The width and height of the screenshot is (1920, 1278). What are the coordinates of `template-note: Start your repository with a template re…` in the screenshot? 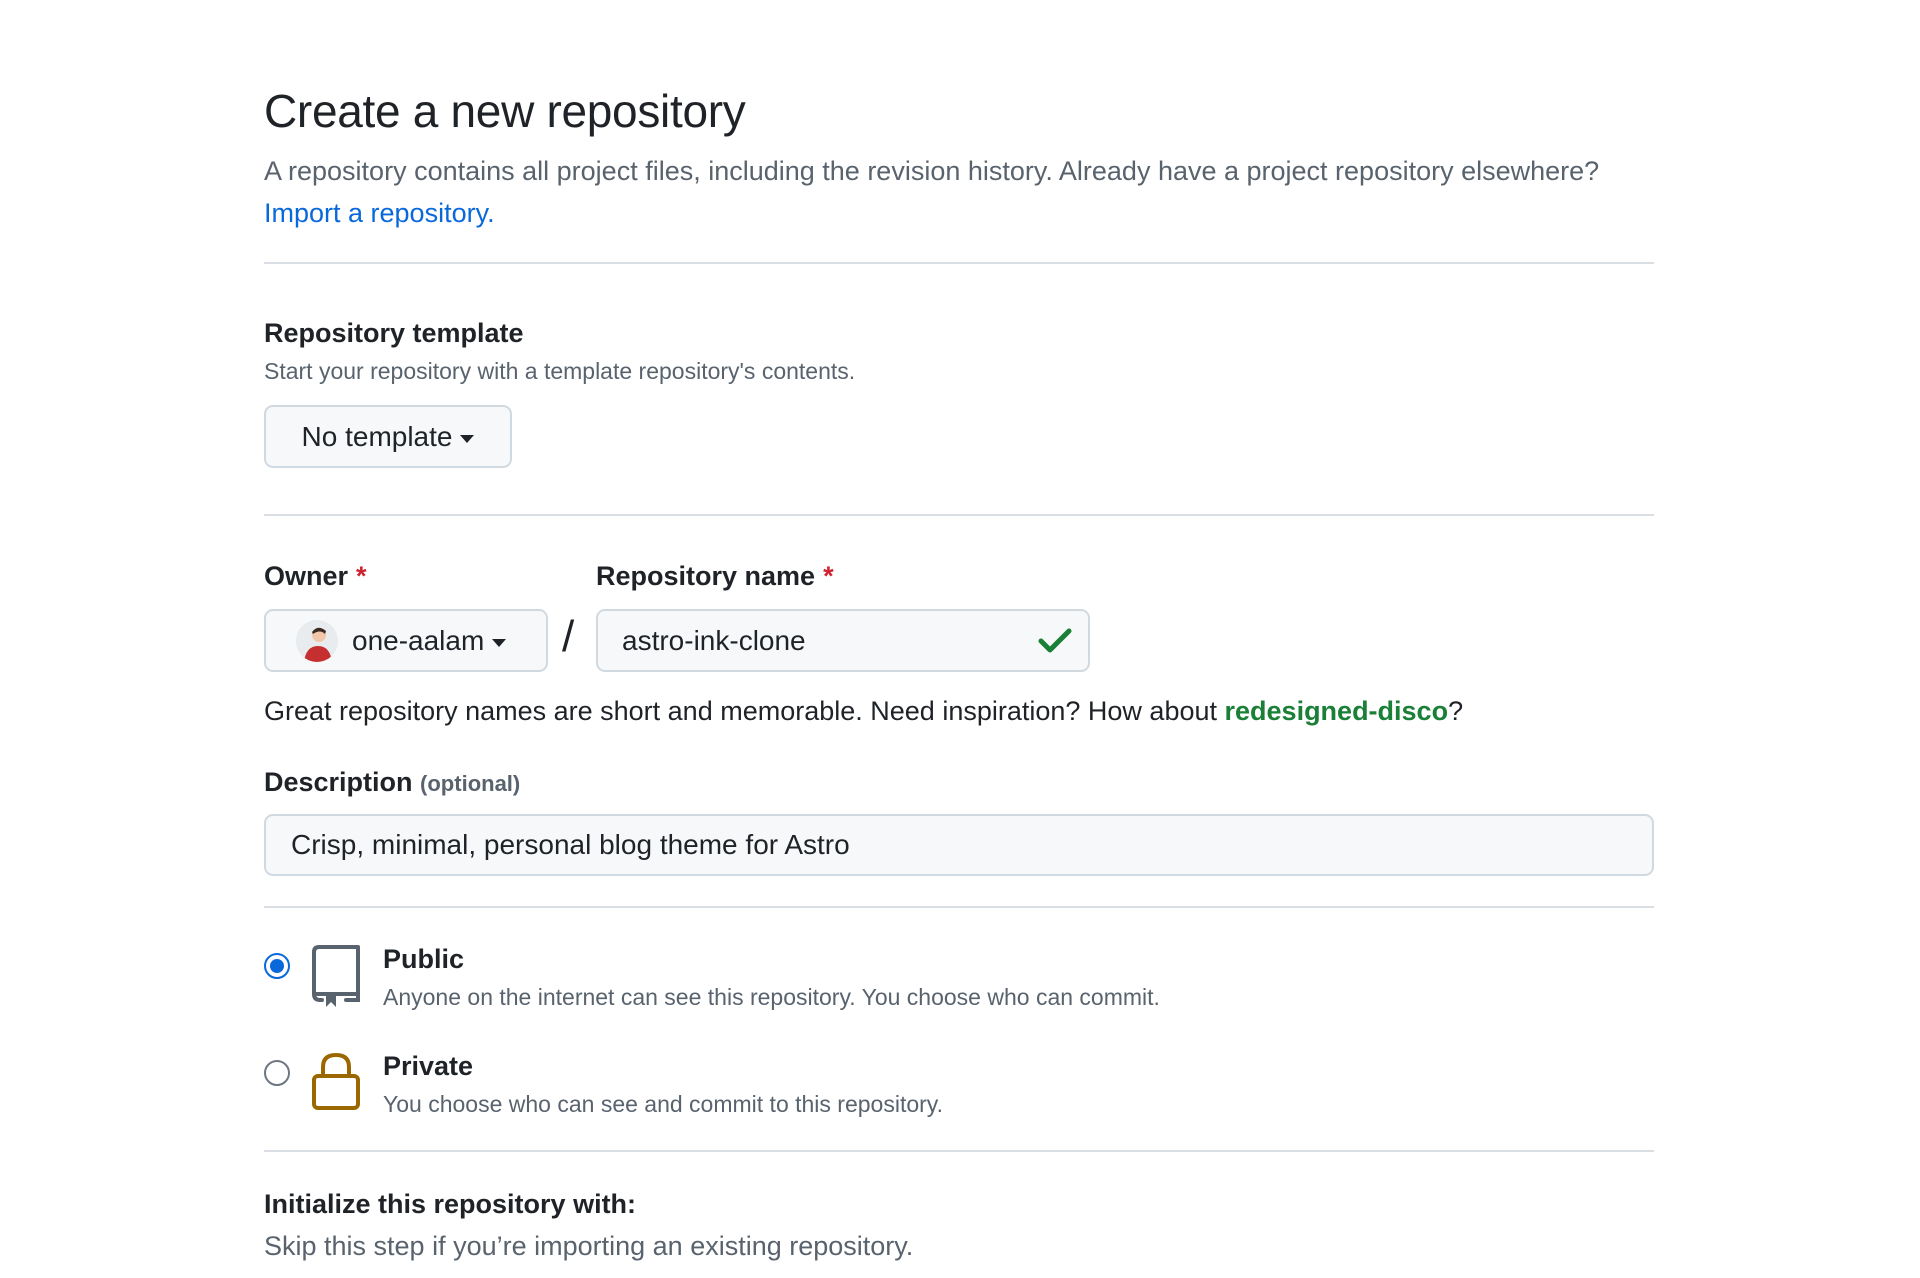 It's located at (560, 371).